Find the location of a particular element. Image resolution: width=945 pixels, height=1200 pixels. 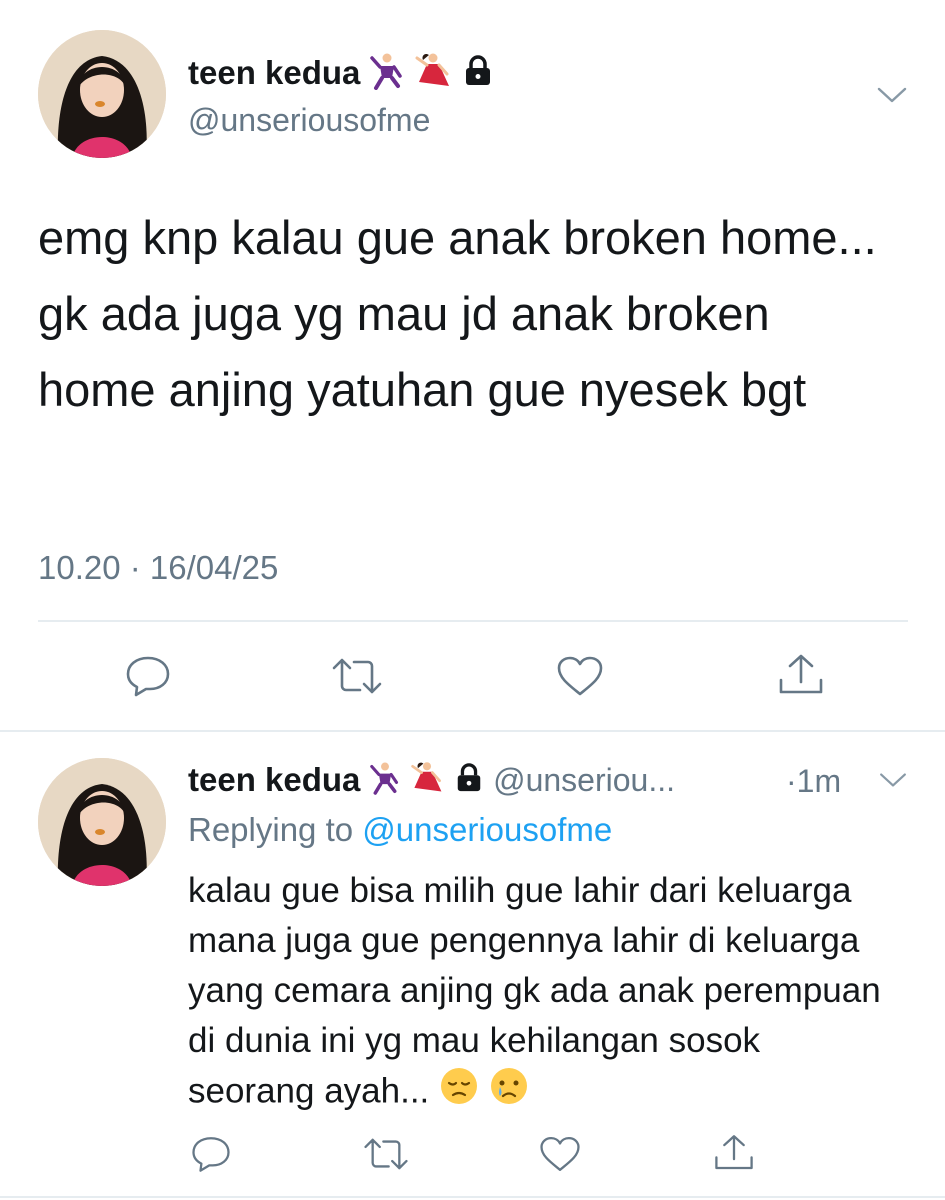

reply-time: ·1m is located at coordinates (813, 781).